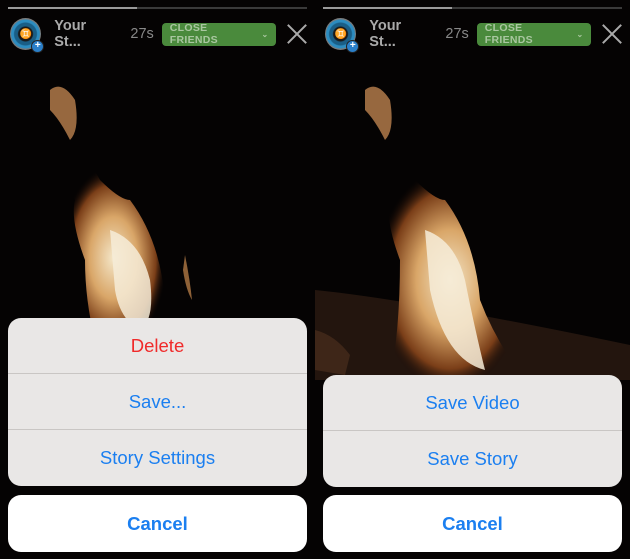 The width and height of the screenshot is (630, 559). I want to click on story-settings-button: Story Settings, so click(157, 458).